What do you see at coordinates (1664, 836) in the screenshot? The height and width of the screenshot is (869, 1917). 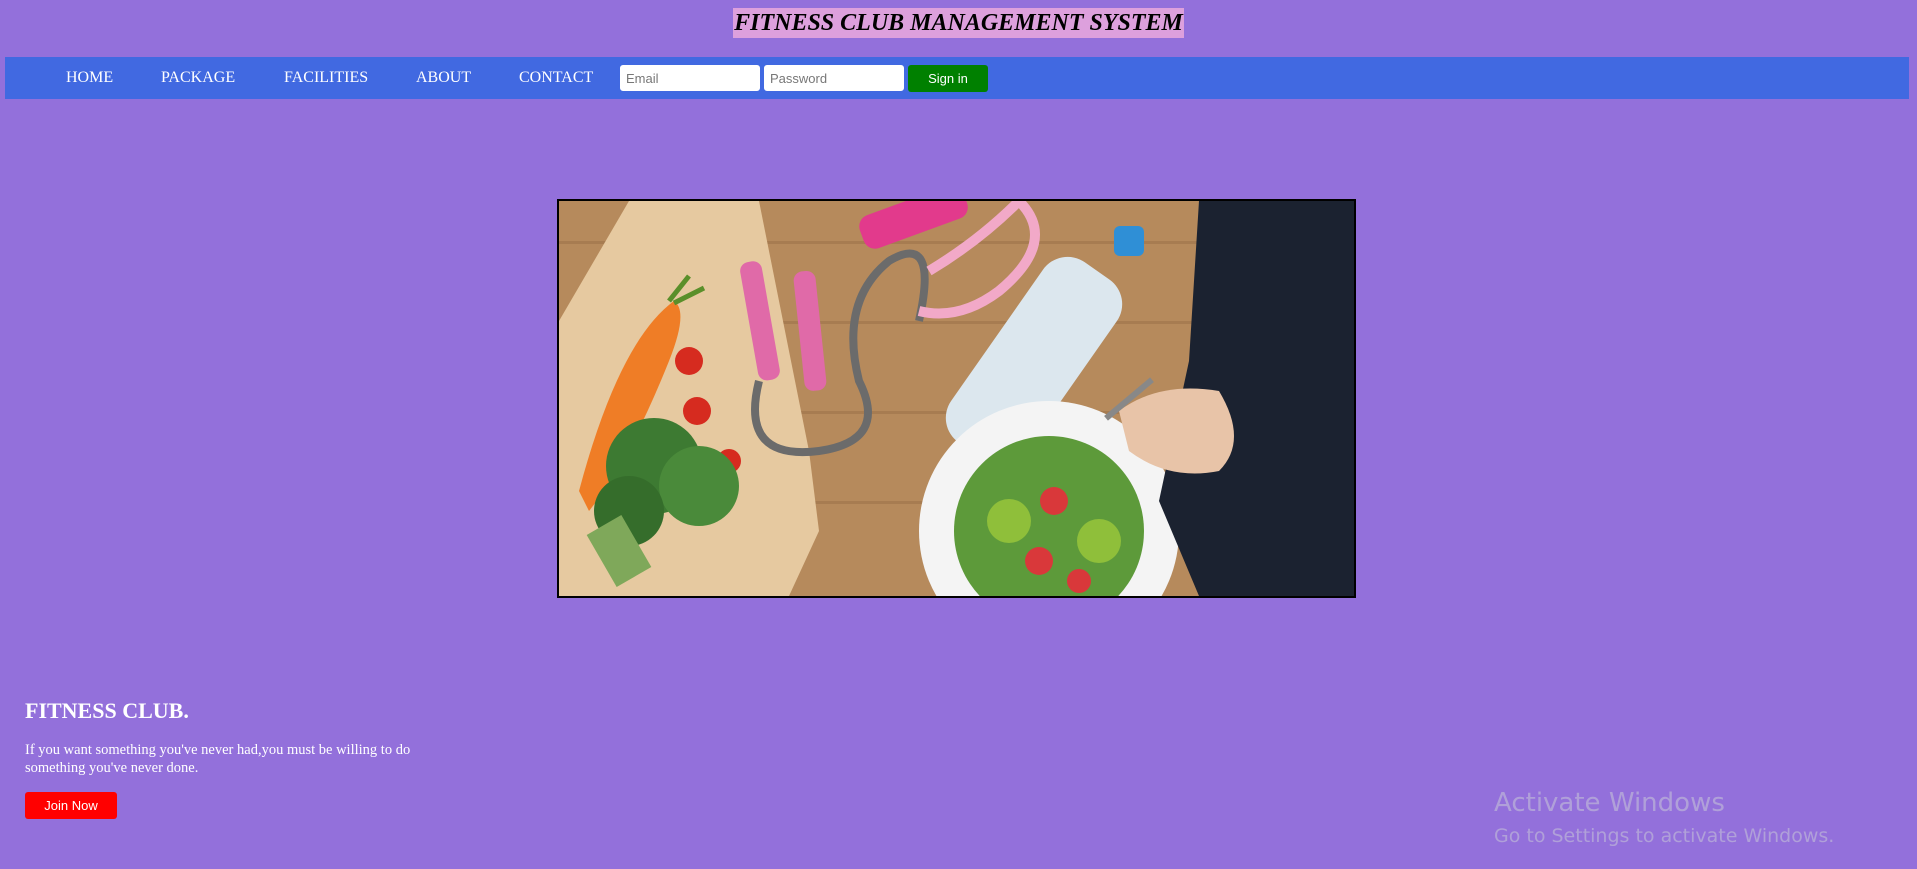 I see `watermark-subtitle: Go to Settings to activate Windows.` at bounding box center [1664, 836].